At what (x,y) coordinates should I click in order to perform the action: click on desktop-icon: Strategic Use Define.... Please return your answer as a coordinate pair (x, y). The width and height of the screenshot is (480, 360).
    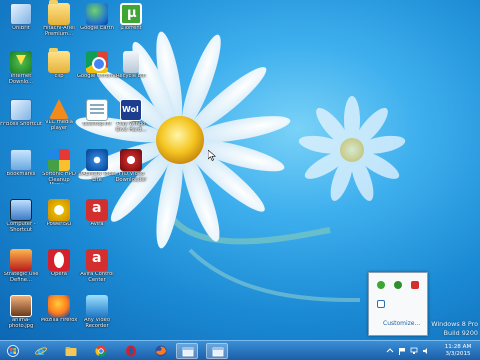
    Looking at the image, I should click on (21, 269).